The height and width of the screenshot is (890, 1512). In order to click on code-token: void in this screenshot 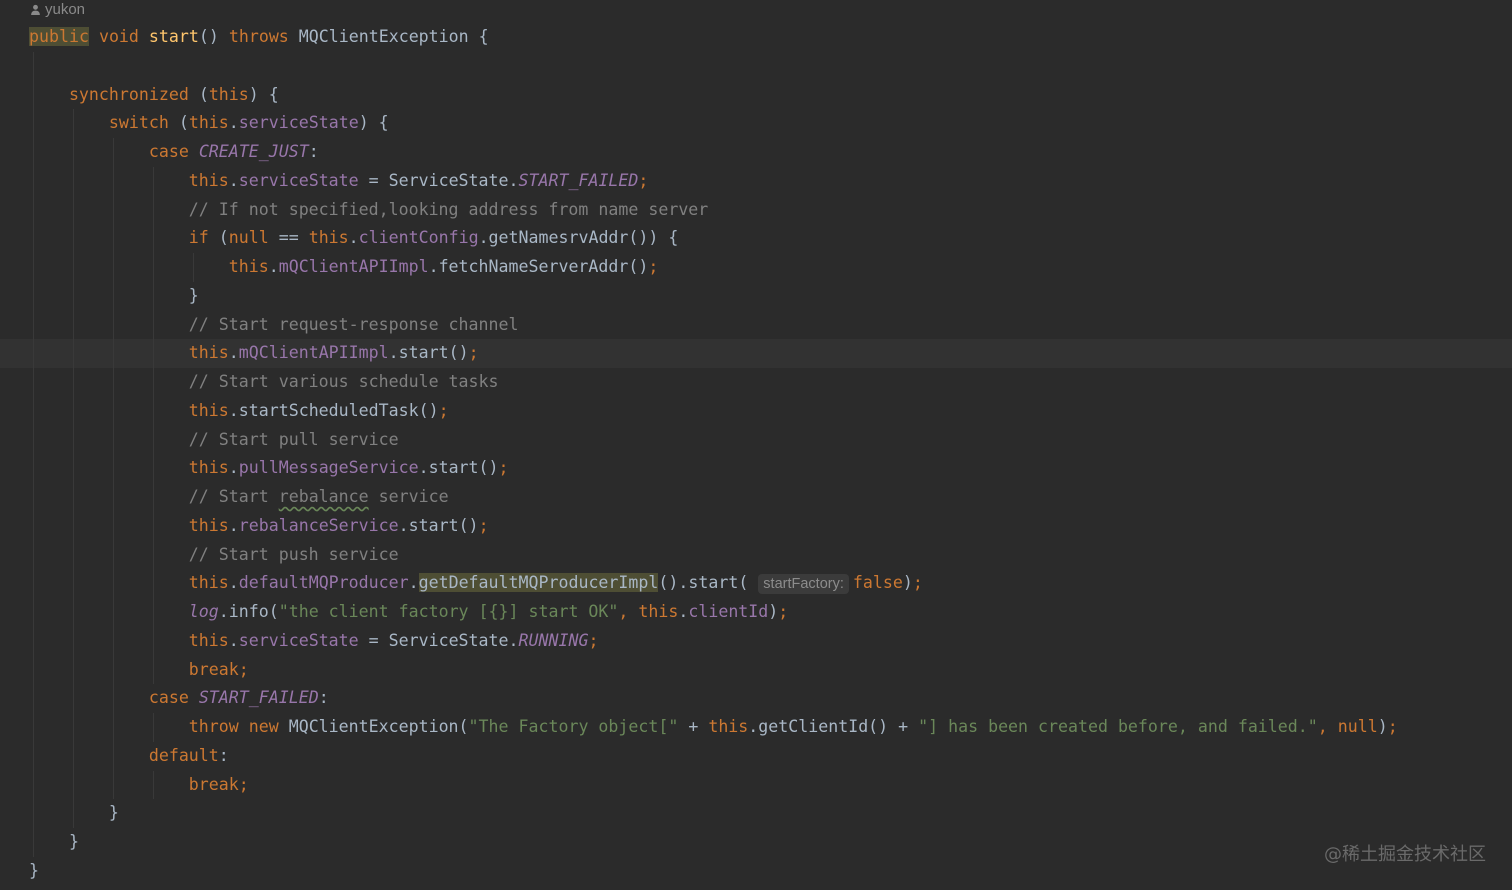, I will do `click(118, 36)`.